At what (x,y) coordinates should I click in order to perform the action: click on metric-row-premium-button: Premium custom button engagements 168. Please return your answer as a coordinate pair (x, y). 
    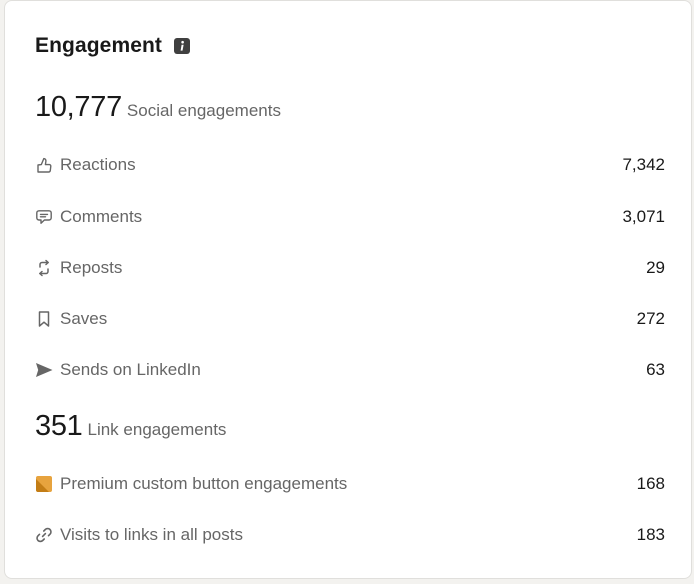
    Looking at the image, I should click on (350, 484).